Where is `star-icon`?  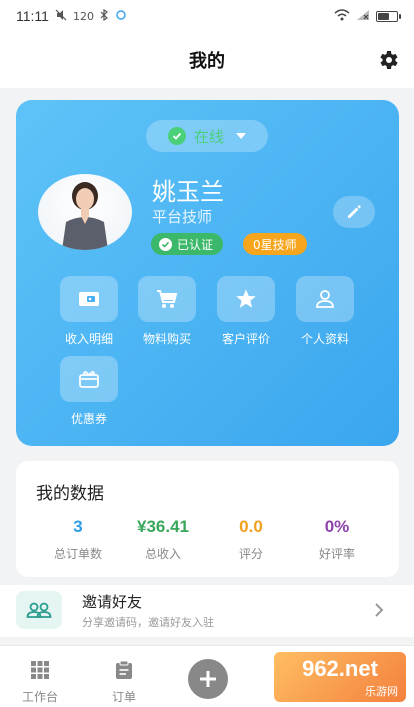
star-icon is located at coordinates (246, 299).